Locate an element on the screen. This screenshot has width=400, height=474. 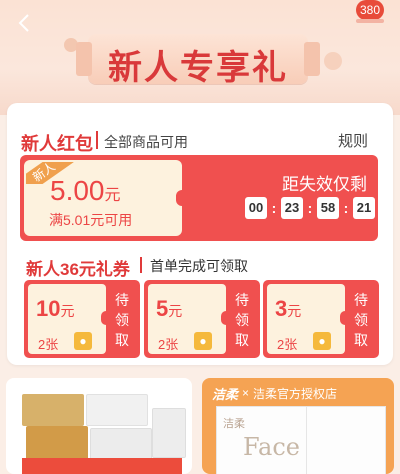
product-pack: 洁柔 Face is located at coordinates (264, 440).